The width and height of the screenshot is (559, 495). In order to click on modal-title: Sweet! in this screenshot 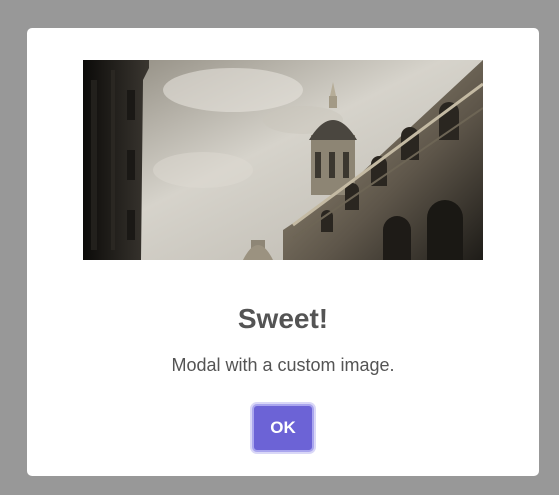, I will do `click(283, 318)`.